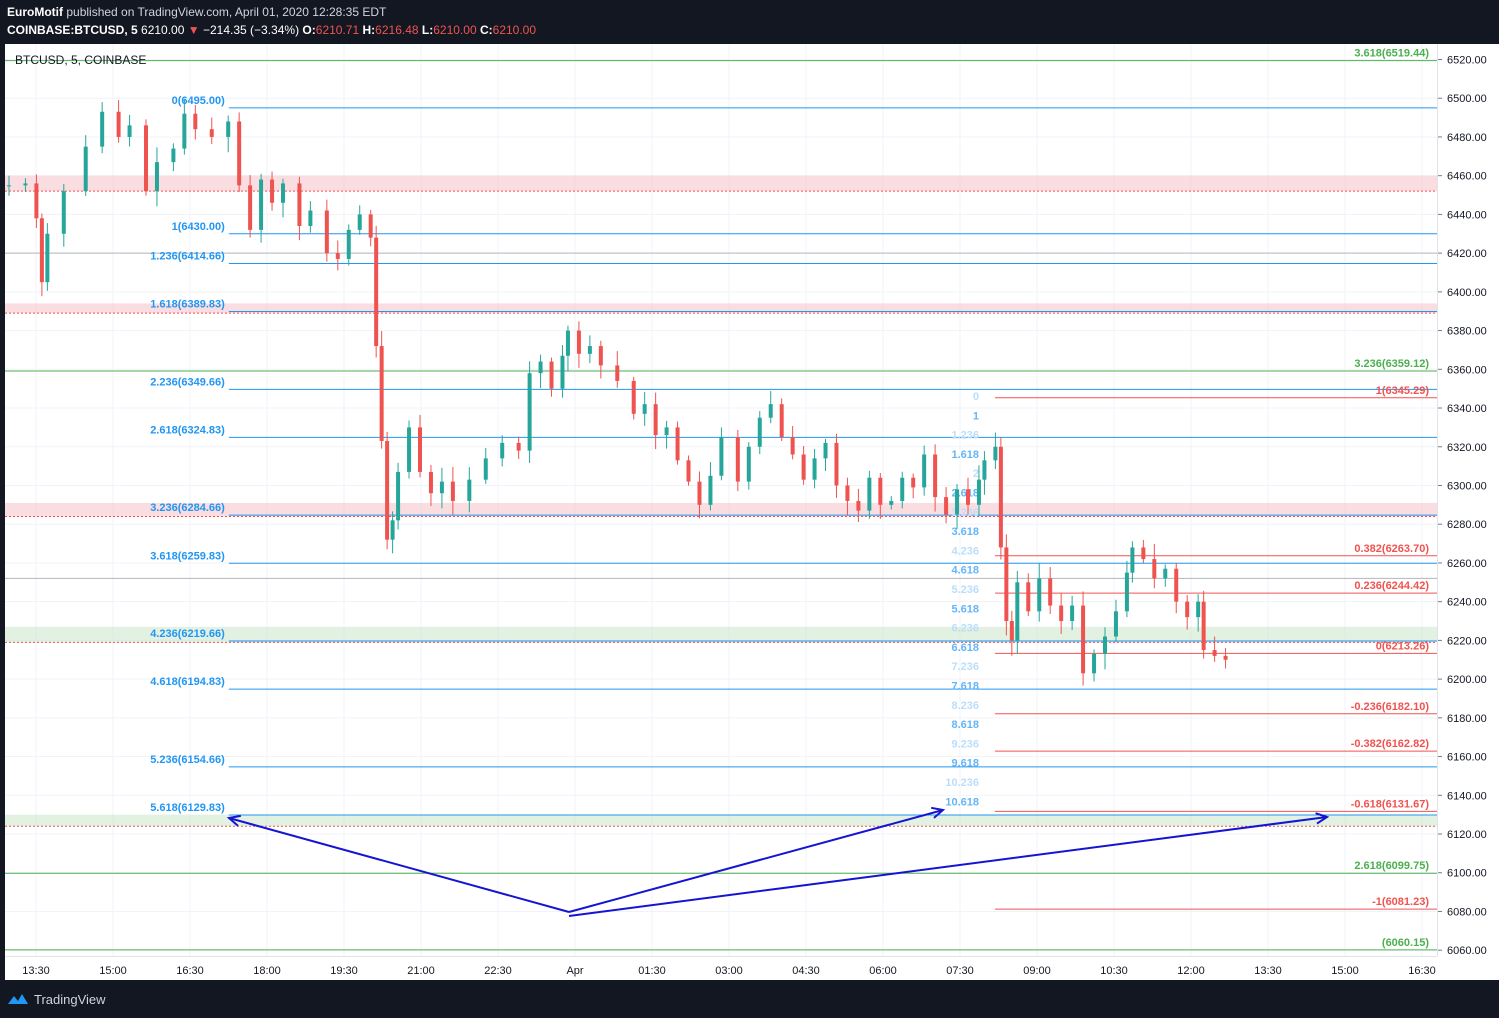 This screenshot has height=1018, width=1499. What do you see at coordinates (486, 30) in the screenshot?
I see `close-label: C:` at bounding box center [486, 30].